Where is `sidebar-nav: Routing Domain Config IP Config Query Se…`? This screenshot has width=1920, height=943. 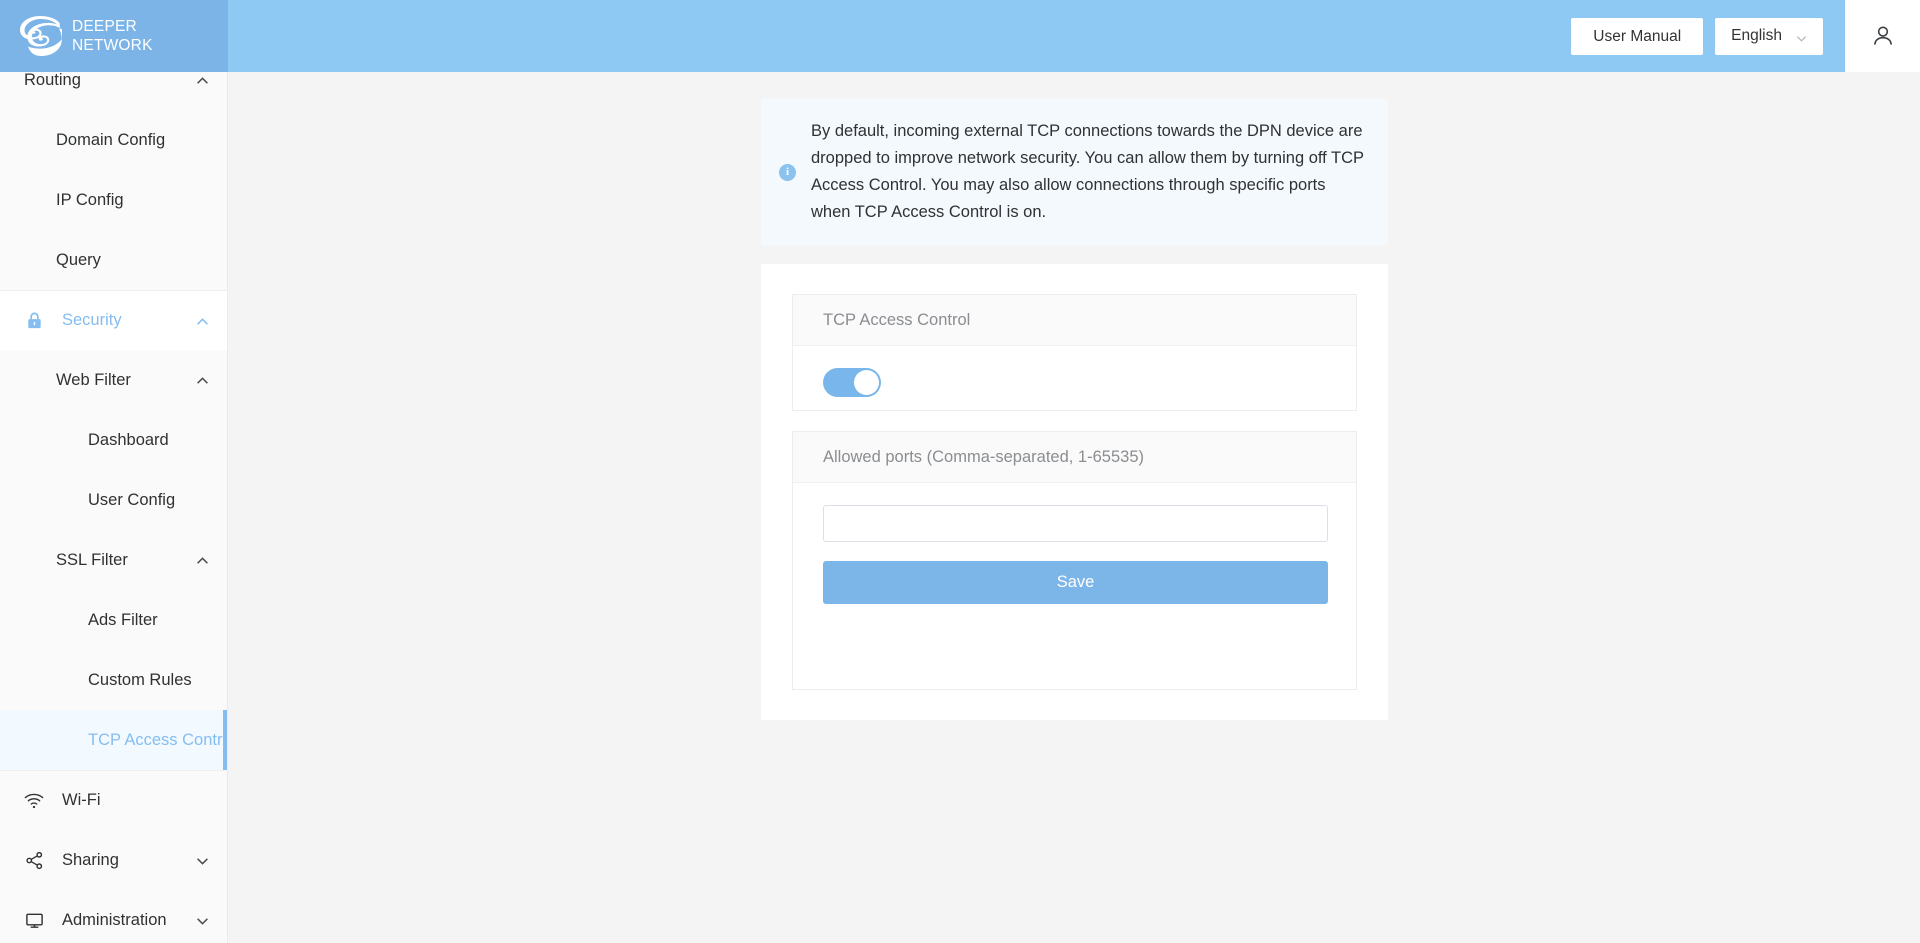
sidebar-nav: Routing Domain Config IP Config Query Se… is located at coordinates (114, 471).